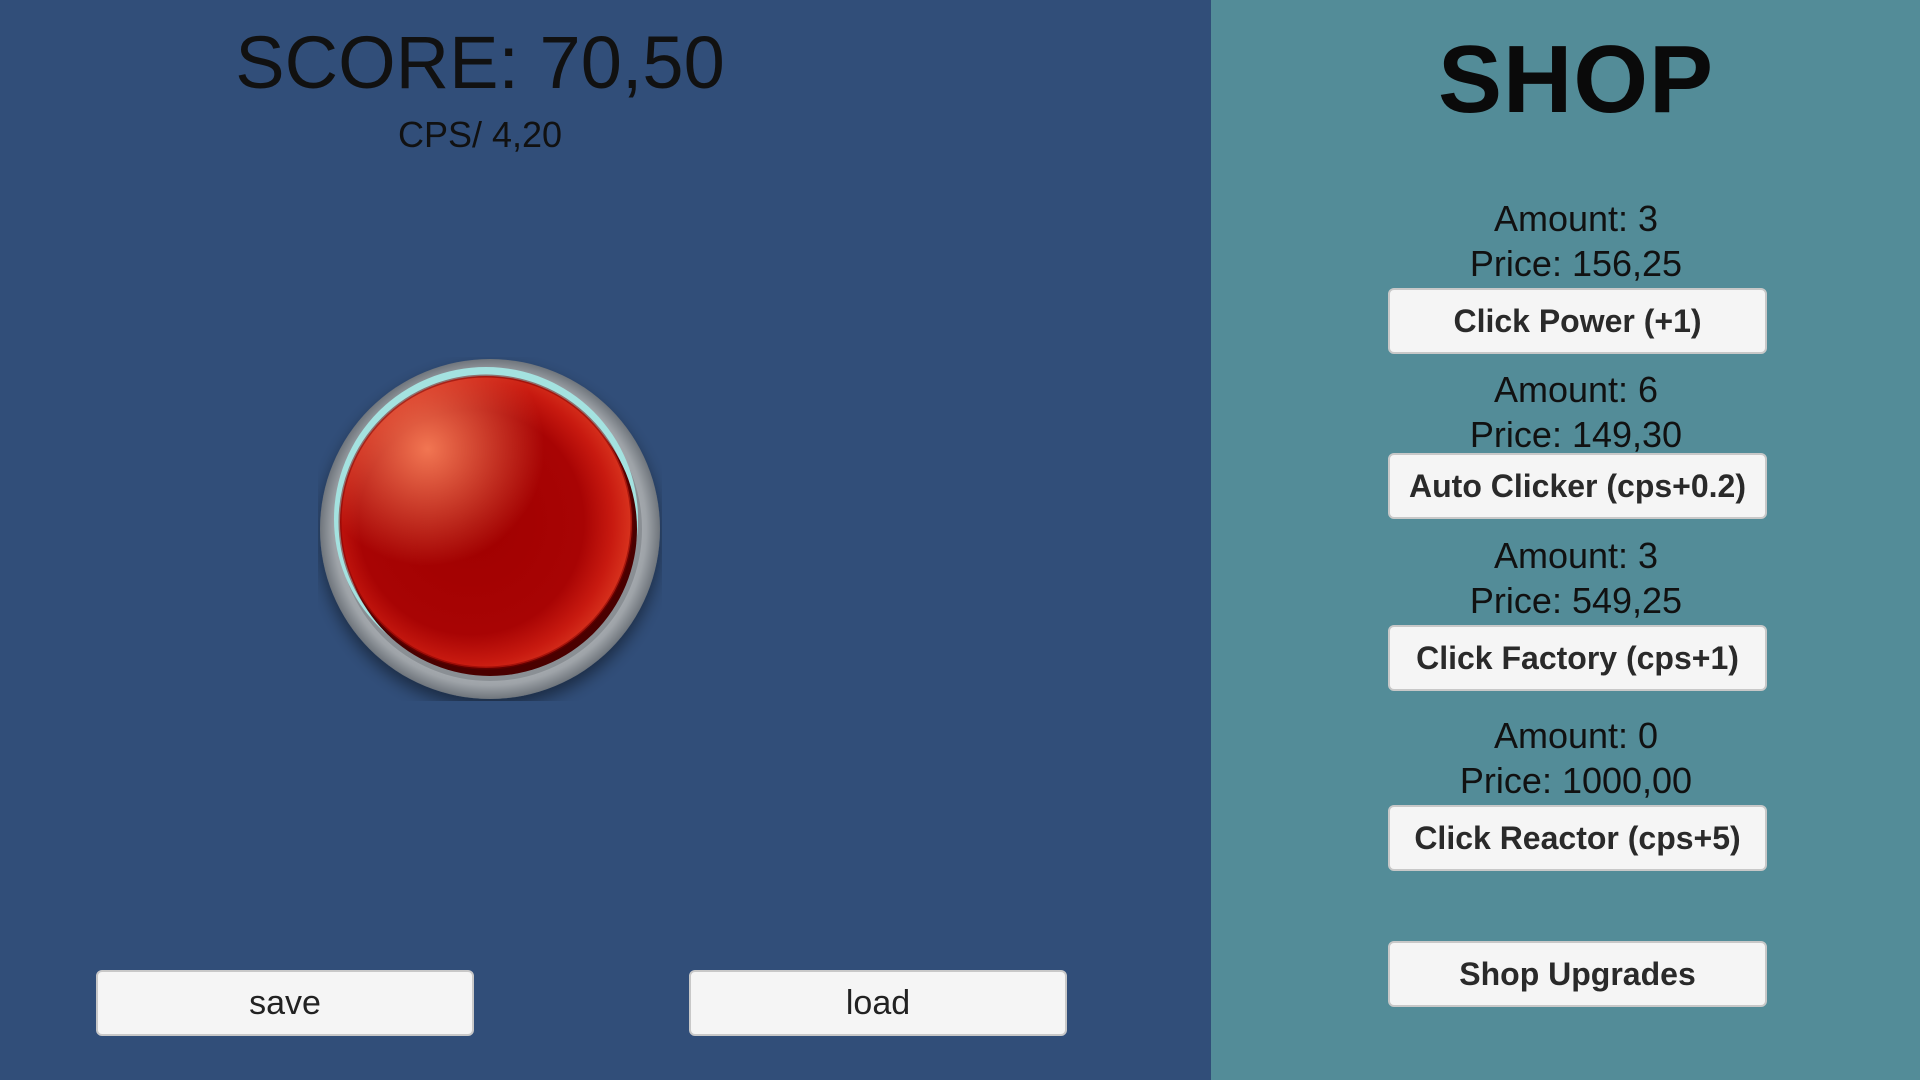 The height and width of the screenshot is (1080, 1920). I want to click on shop-title: SHOP, so click(1576, 79).